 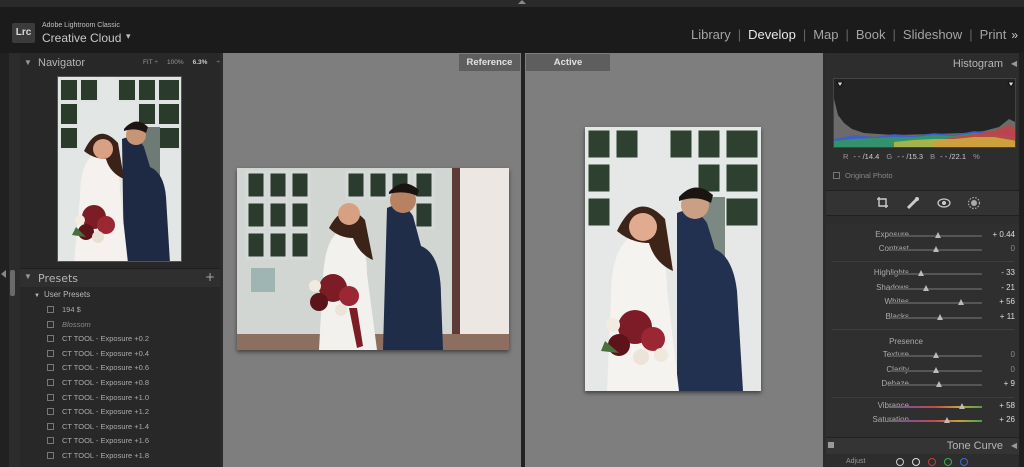 What do you see at coordinates (974, 203) in the screenshot?
I see `masking-icon` at bounding box center [974, 203].